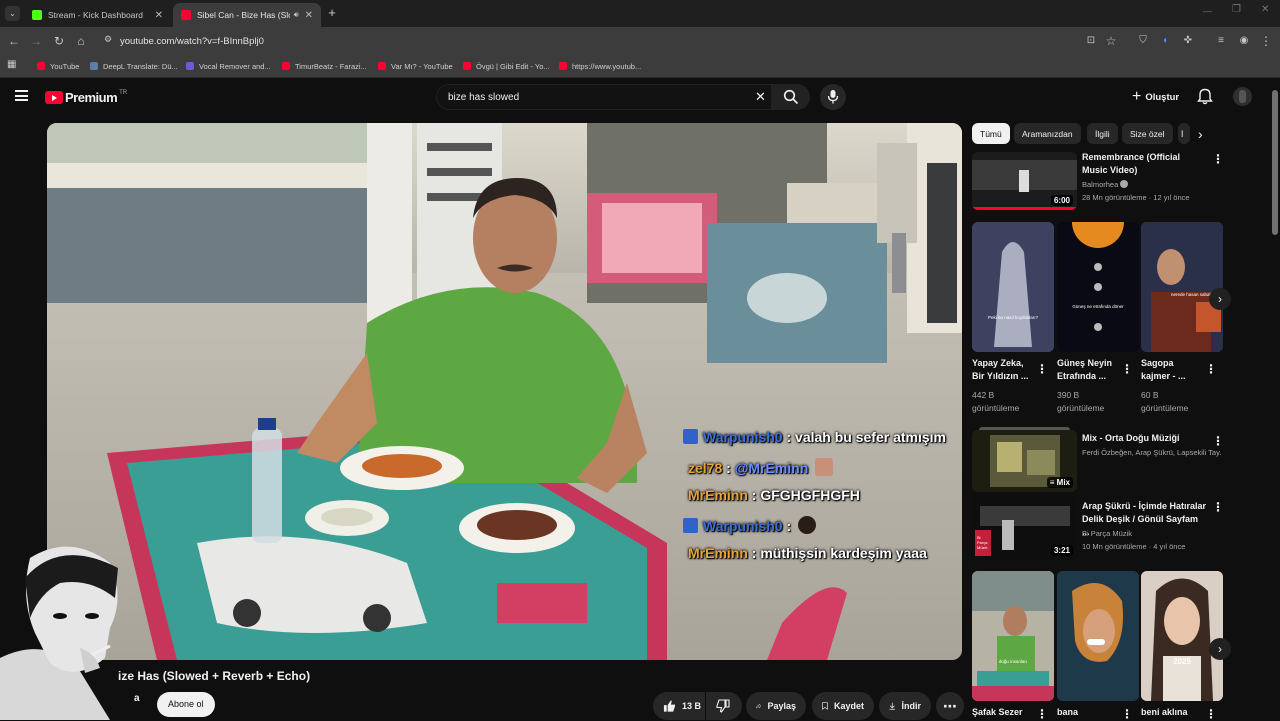 The image size is (1280, 721). What do you see at coordinates (679, 706) in the screenshot?
I see `like-button: 13 B` at bounding box center [679, 706].